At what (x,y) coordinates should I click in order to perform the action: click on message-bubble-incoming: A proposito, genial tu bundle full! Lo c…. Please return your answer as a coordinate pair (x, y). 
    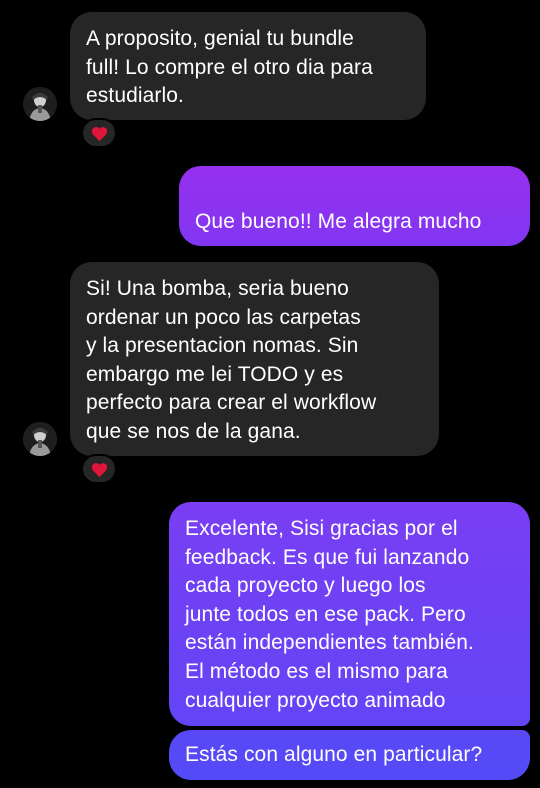
    Looking at the image, I should click on (248, 66).